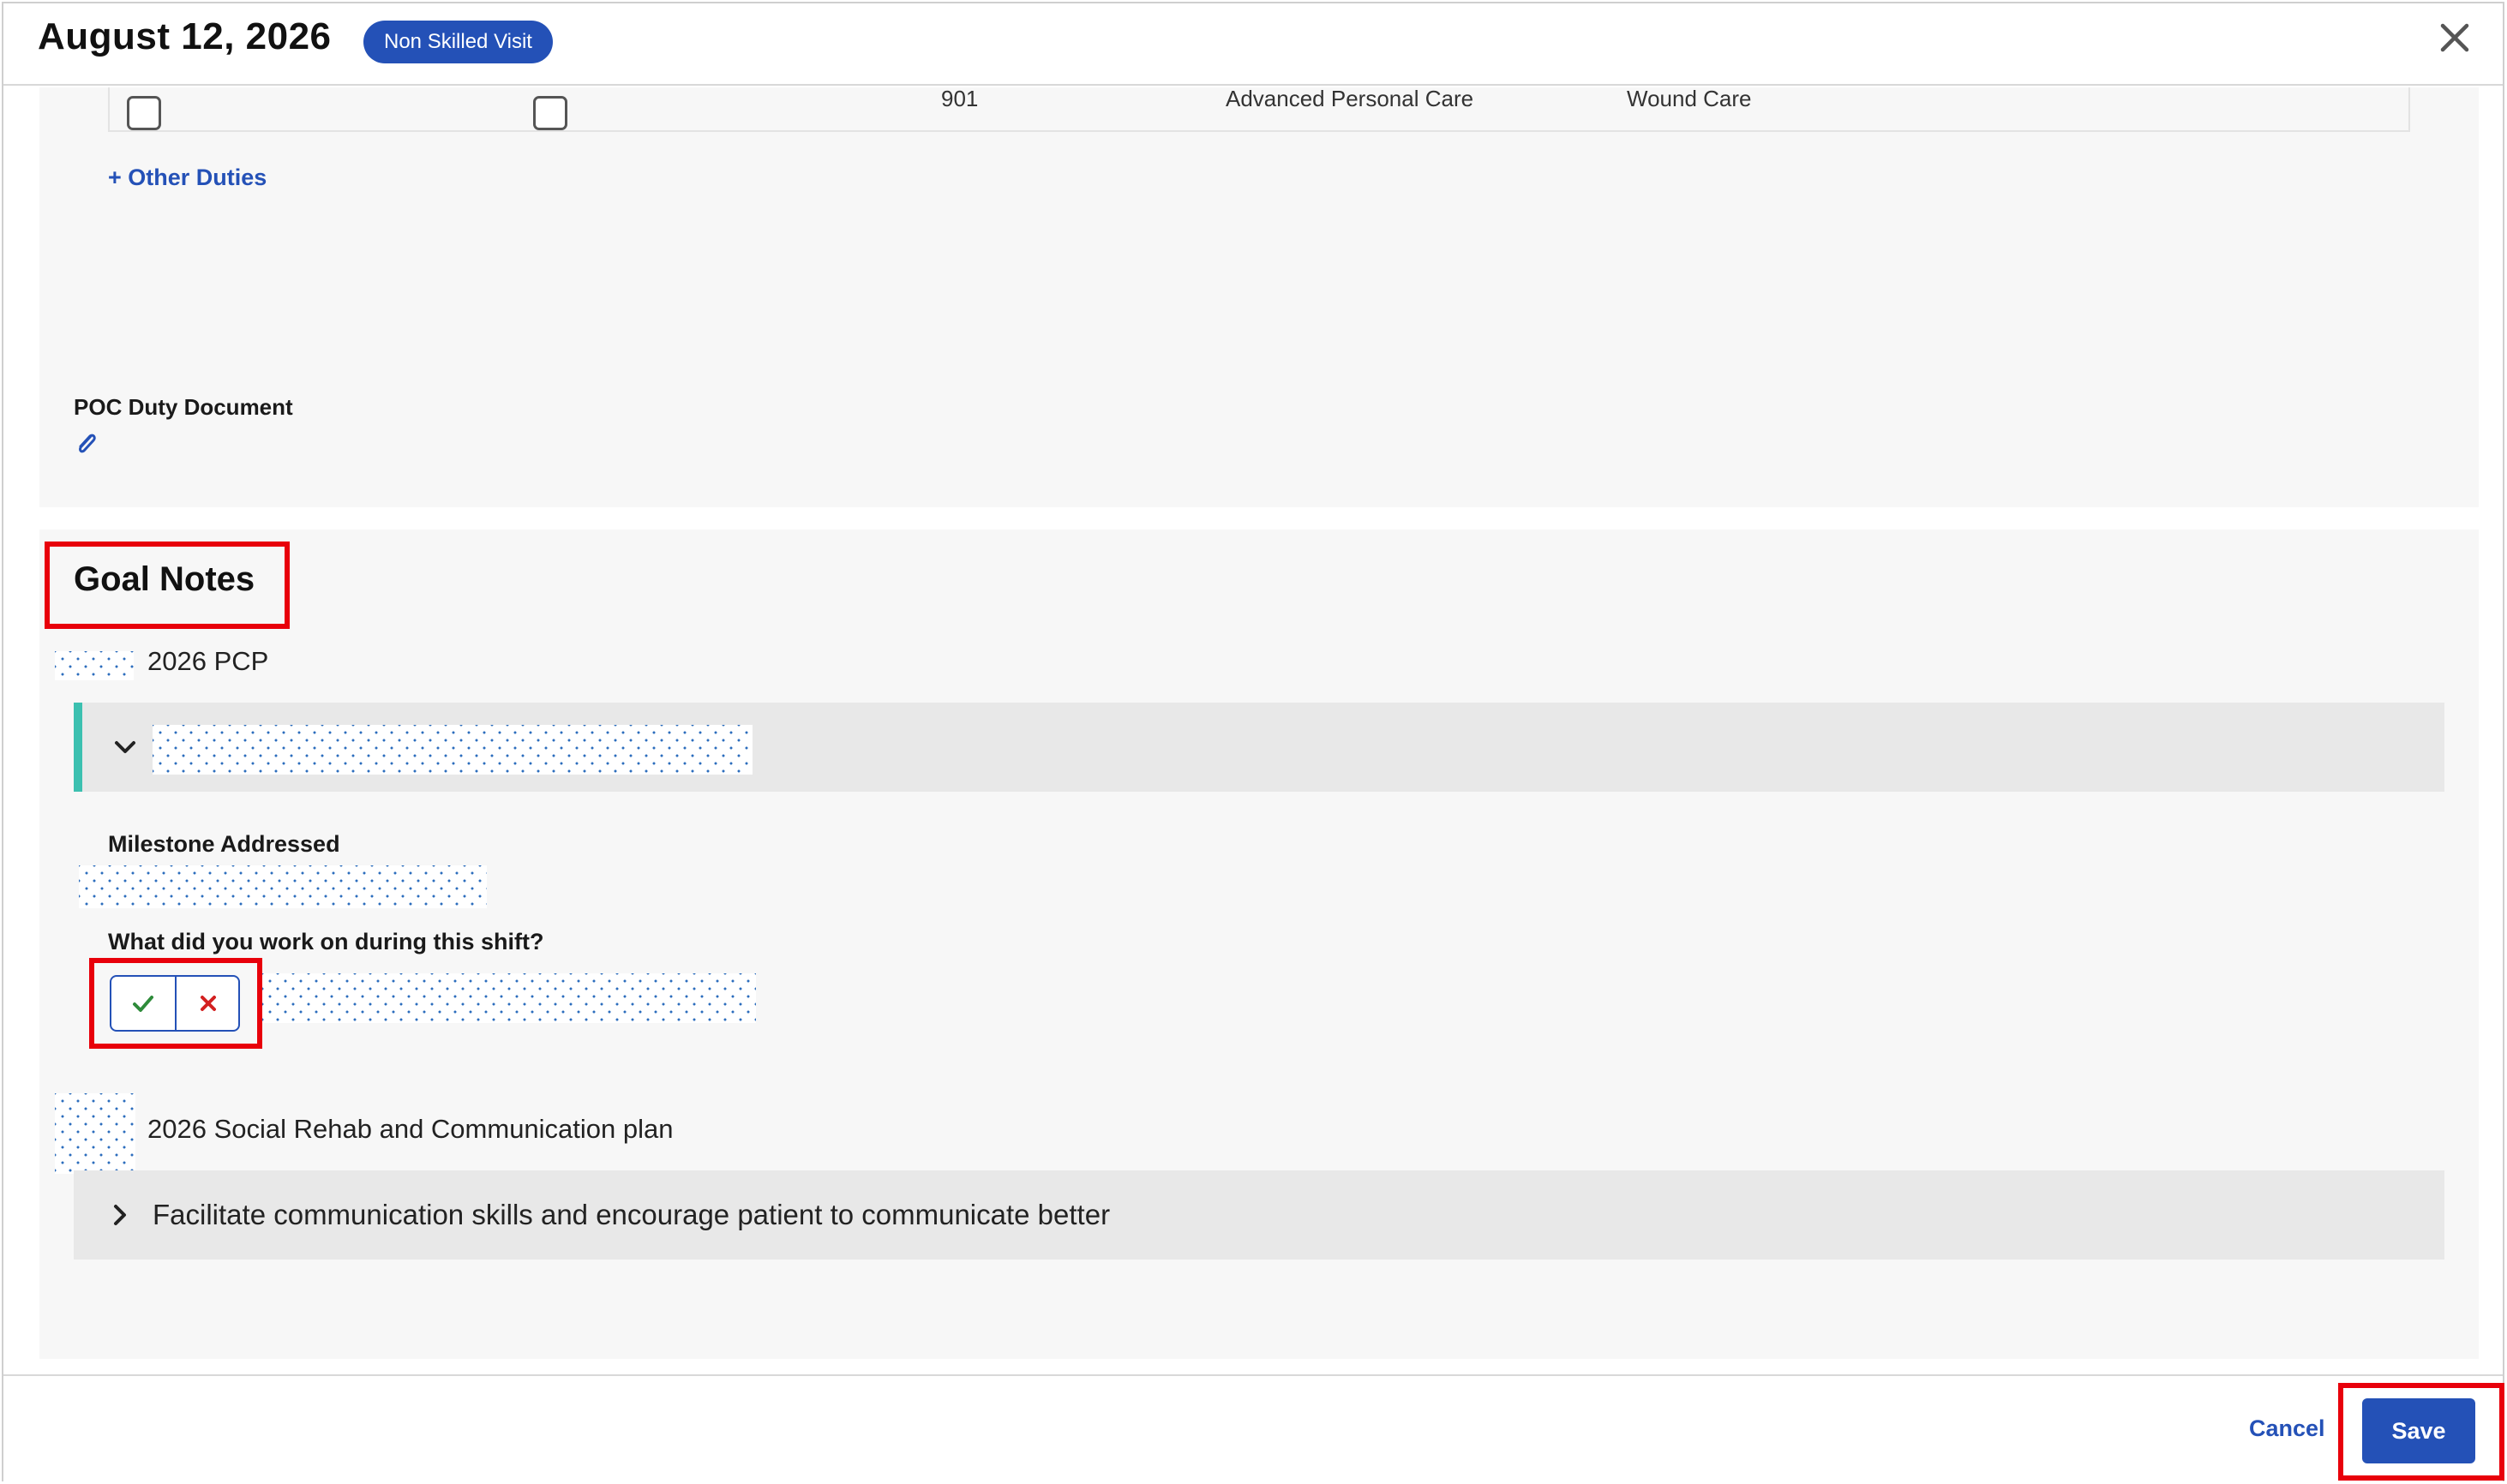  I want to click on visit-type-badge: Non Skilled Visit, so click(458, 42).